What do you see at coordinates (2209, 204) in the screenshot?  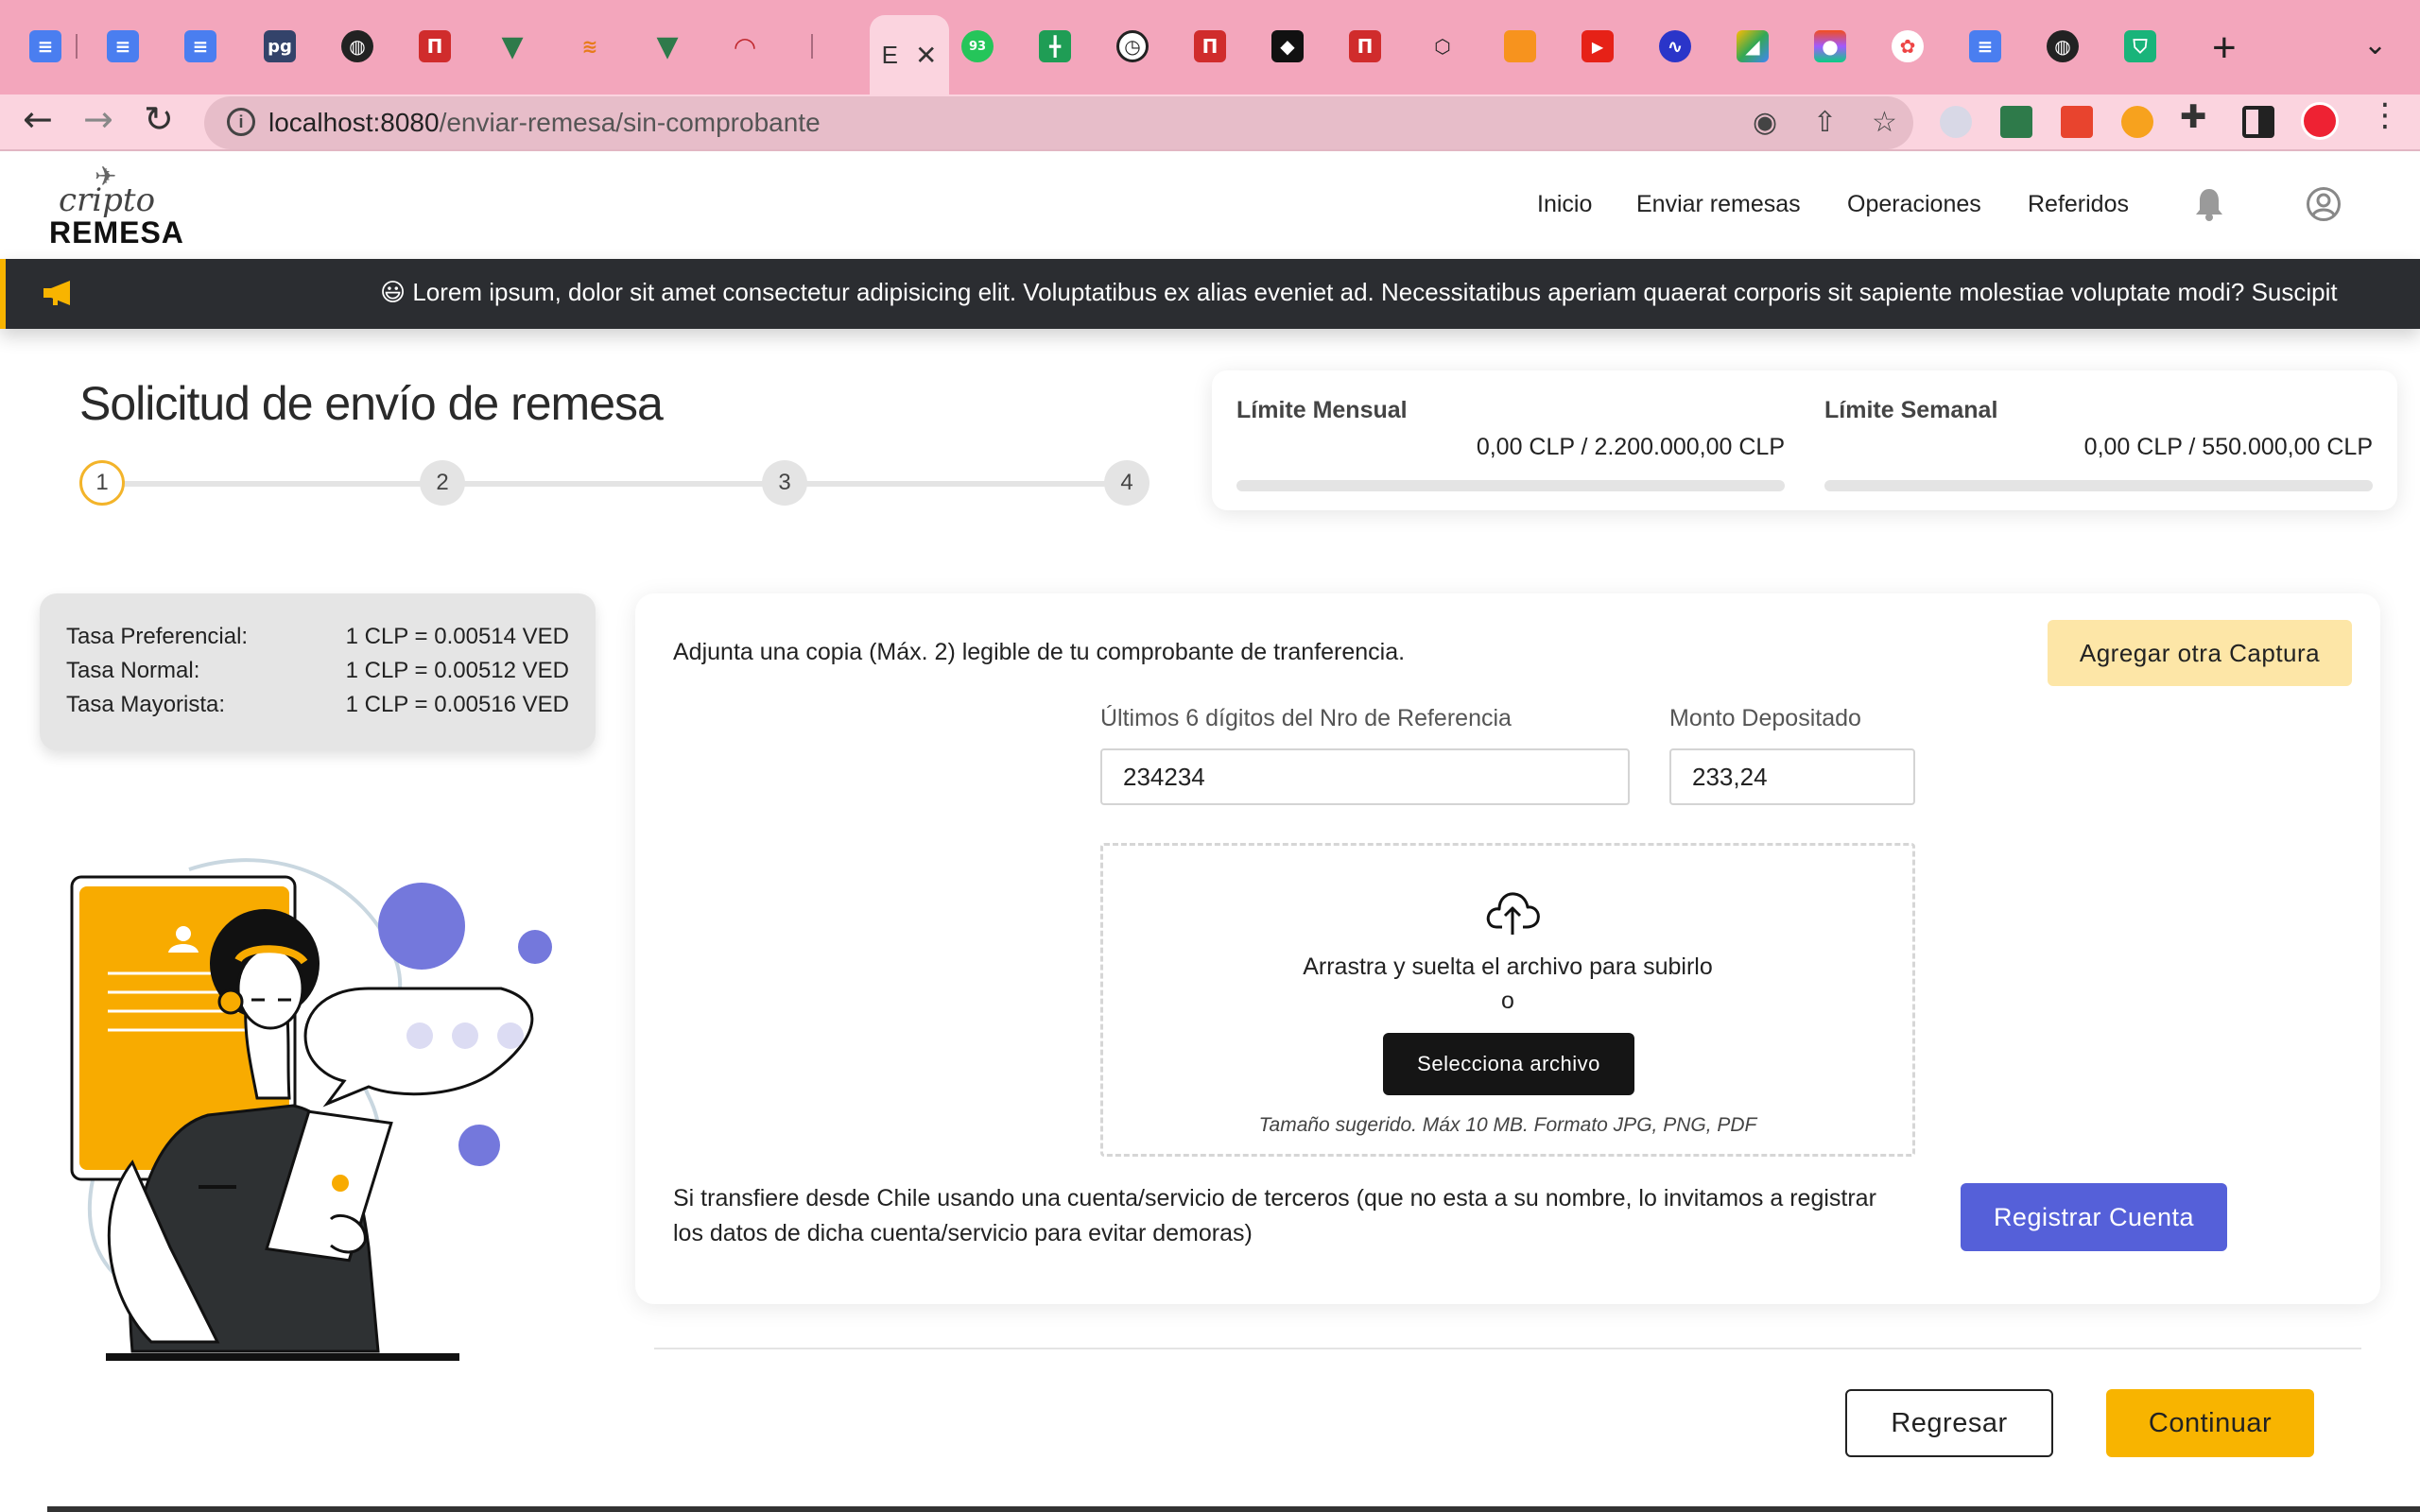 I see `bell-icon` at bounding box center [2209, 204].